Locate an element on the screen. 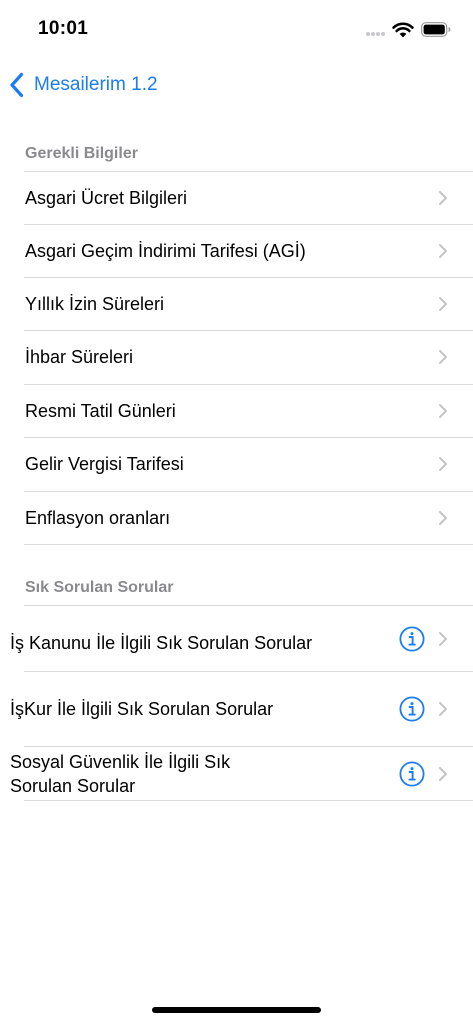  list-item-label-line1: Sosyal Güvenlik İle İlgili Sık is located at coordinates (120, 762).